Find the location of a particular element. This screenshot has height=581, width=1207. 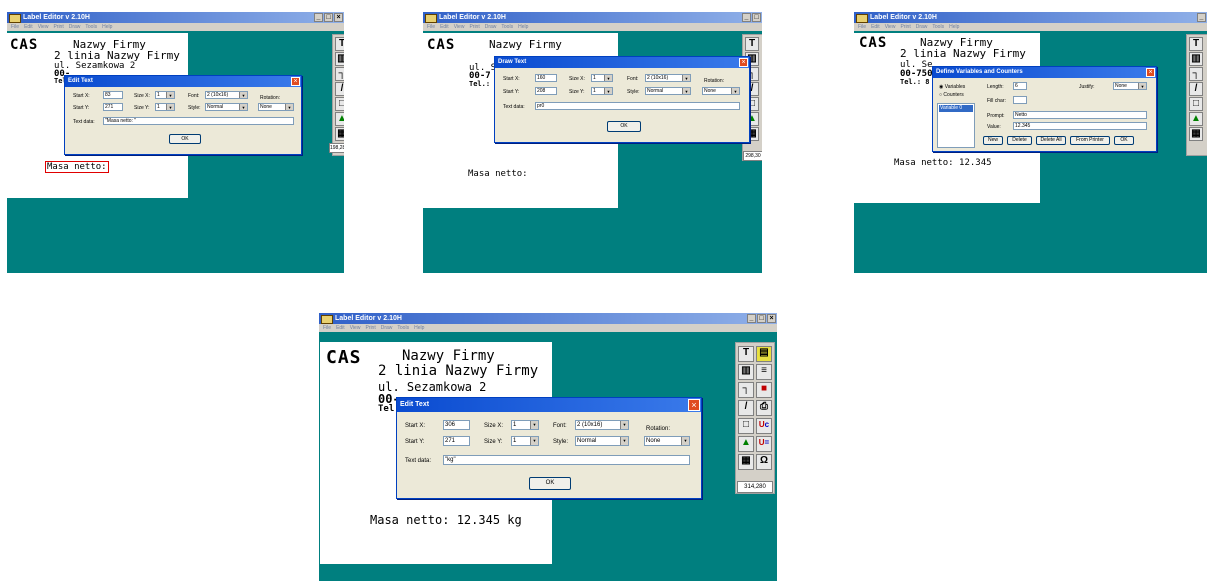

magnet-icon: Ω is located at coordinates (764, 462).